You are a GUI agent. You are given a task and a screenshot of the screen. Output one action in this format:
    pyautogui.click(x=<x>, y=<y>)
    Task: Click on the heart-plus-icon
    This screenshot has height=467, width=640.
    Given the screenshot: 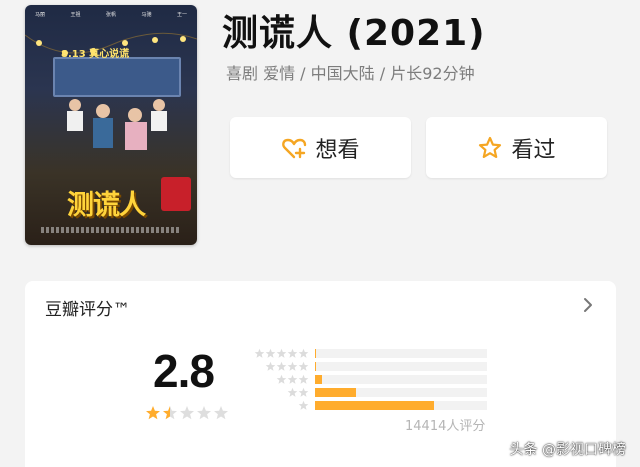 What is the action you would take?
    pyautogui.click(x=294, y=148)
    